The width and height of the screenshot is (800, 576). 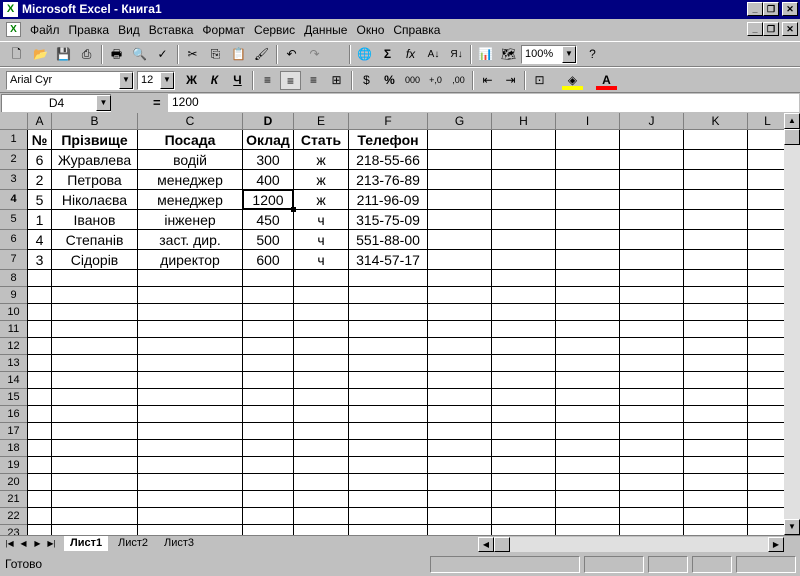 What do you see at coordinates (274, 30) in the screenshot?
I see `menu-item: Сервис` at bounding box center [274, 30].